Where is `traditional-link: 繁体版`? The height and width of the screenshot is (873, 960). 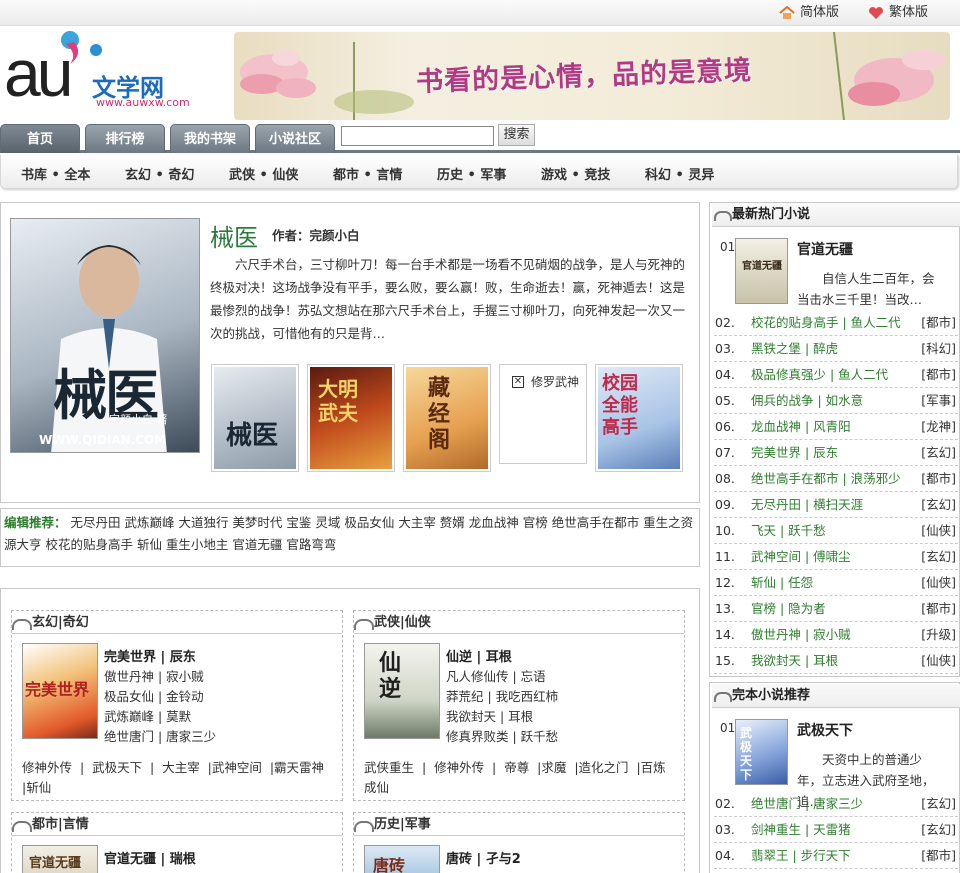
traditional-link: 繁体版 is located at coordinates (898, 13).